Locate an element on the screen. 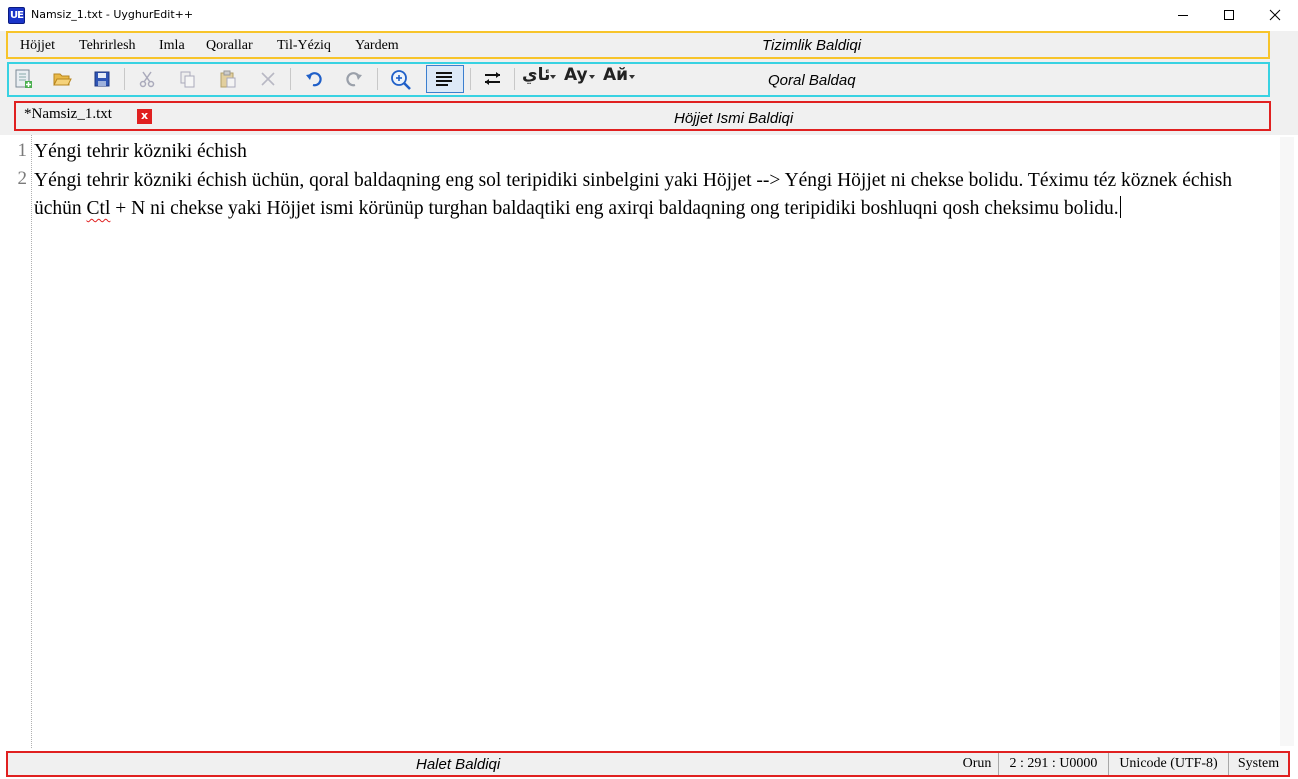 Image resolution: width=1298 pixels, height=779 pixels. close-icon is located at coordinates (1275, 15).